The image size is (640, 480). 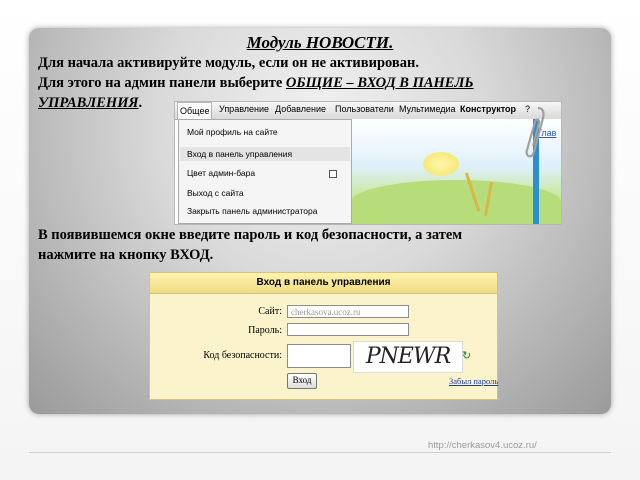 What do you see at coordinates (265, 154) in the screenshot?
I see `menu-item-control-panel-login: Вход в панель управления` at bounding box center [265, 154].